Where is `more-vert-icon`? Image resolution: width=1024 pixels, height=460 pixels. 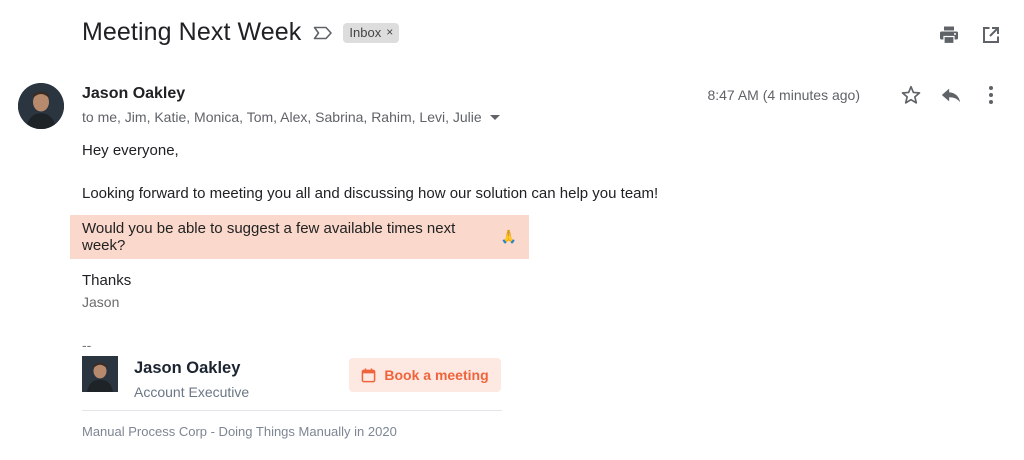 more-vert-icon is located at coordinates (991, 95).